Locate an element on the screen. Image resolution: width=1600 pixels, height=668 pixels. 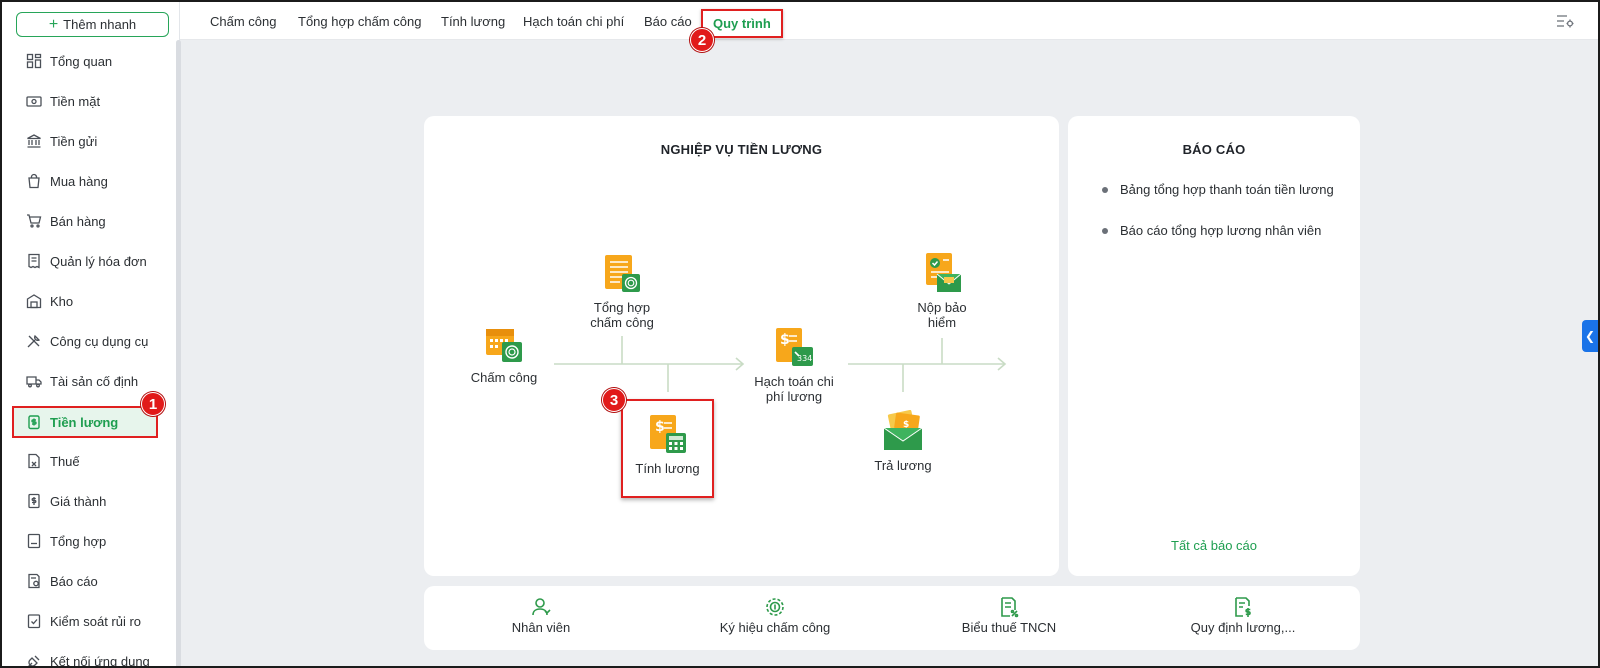
risk-icon is located at coordinates (34, 621).